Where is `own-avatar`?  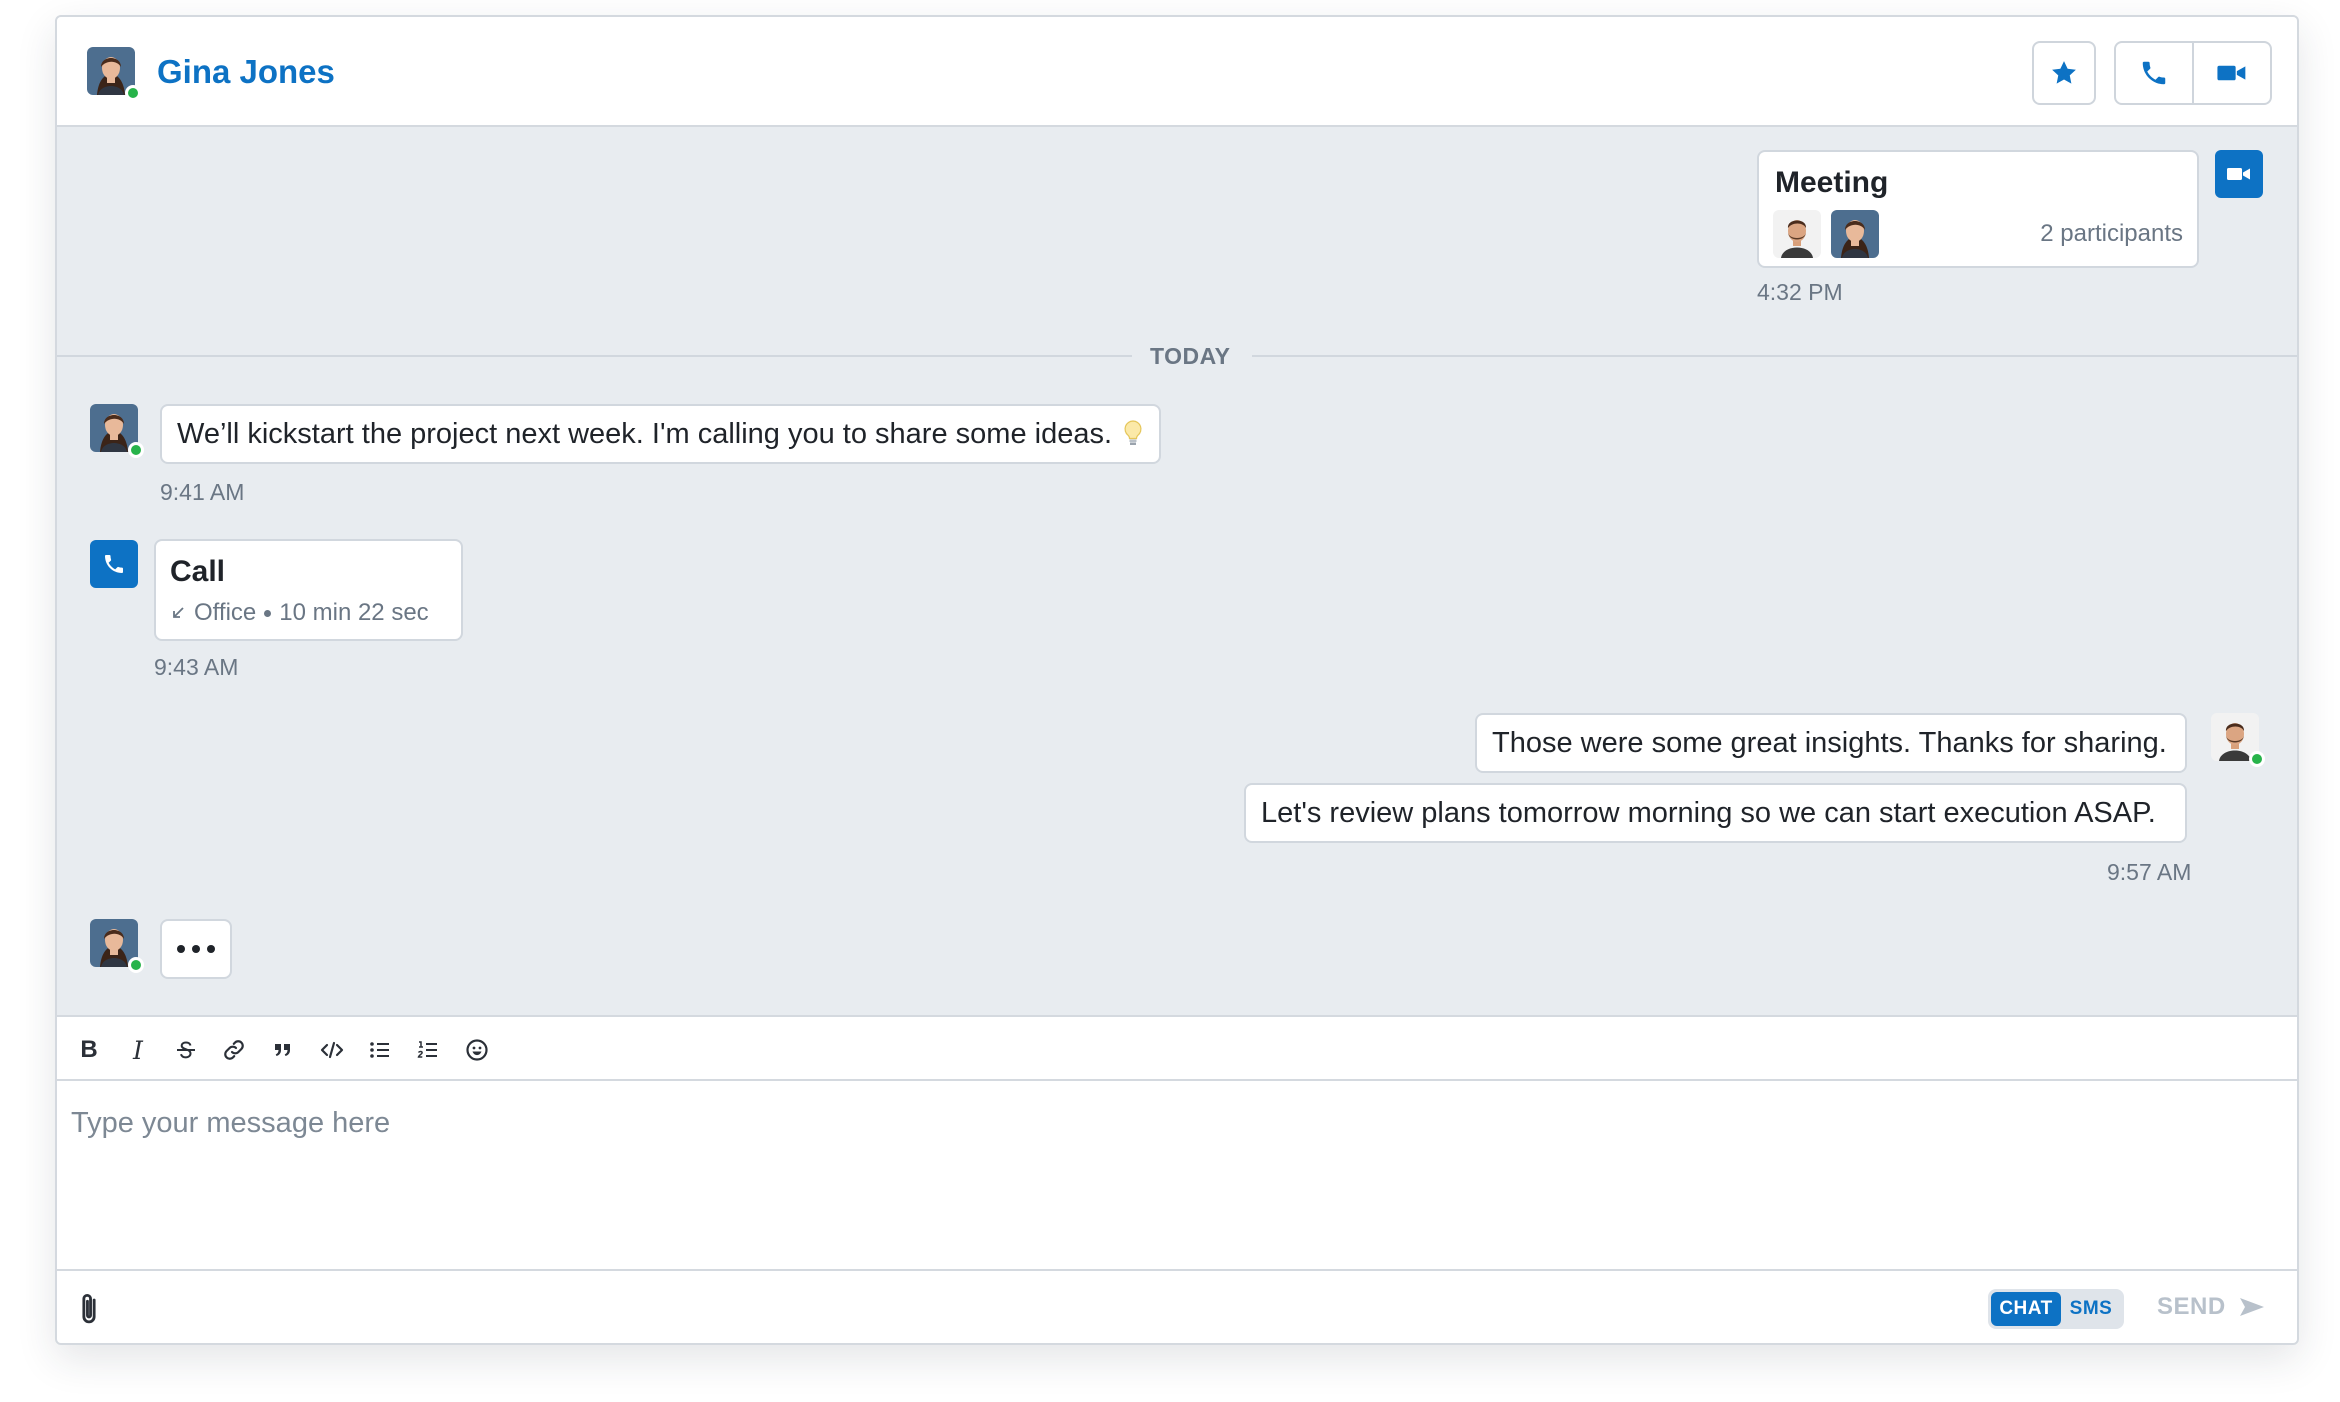
own-avatar is located at coordinates (2238, 740).